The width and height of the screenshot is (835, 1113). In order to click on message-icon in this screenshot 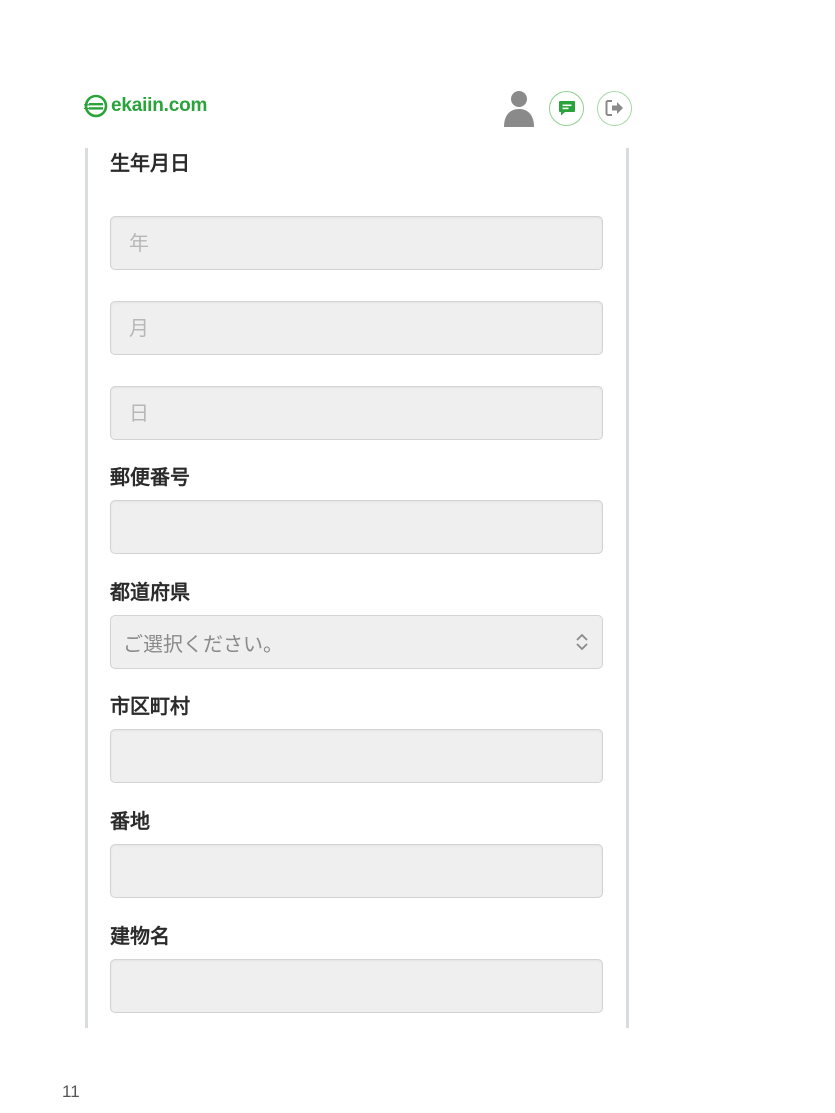, I will do `click(566, 108)`.